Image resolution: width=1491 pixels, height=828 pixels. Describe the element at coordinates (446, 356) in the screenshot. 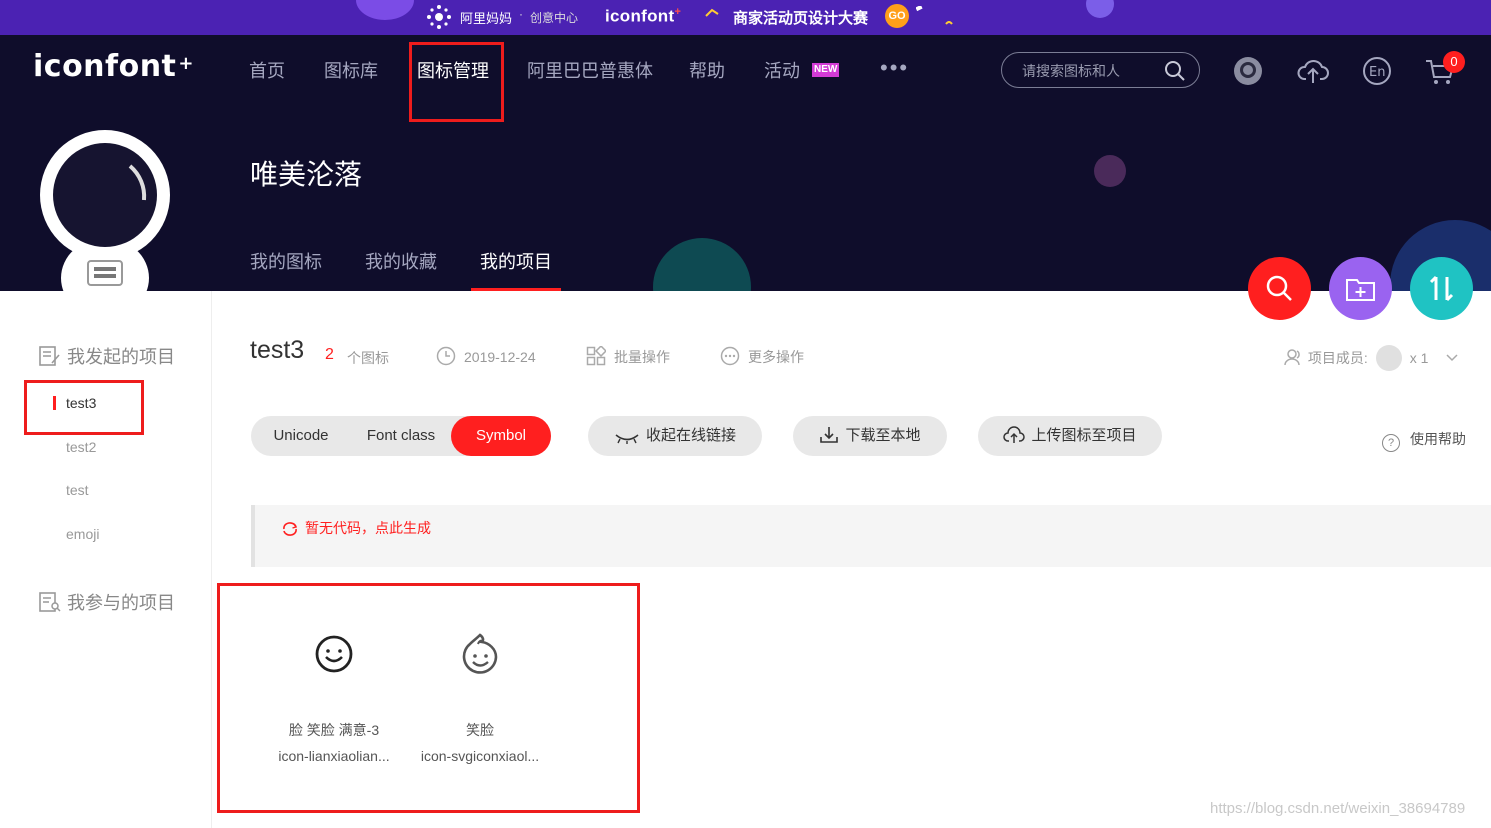

I see `clock-icon` at that location.